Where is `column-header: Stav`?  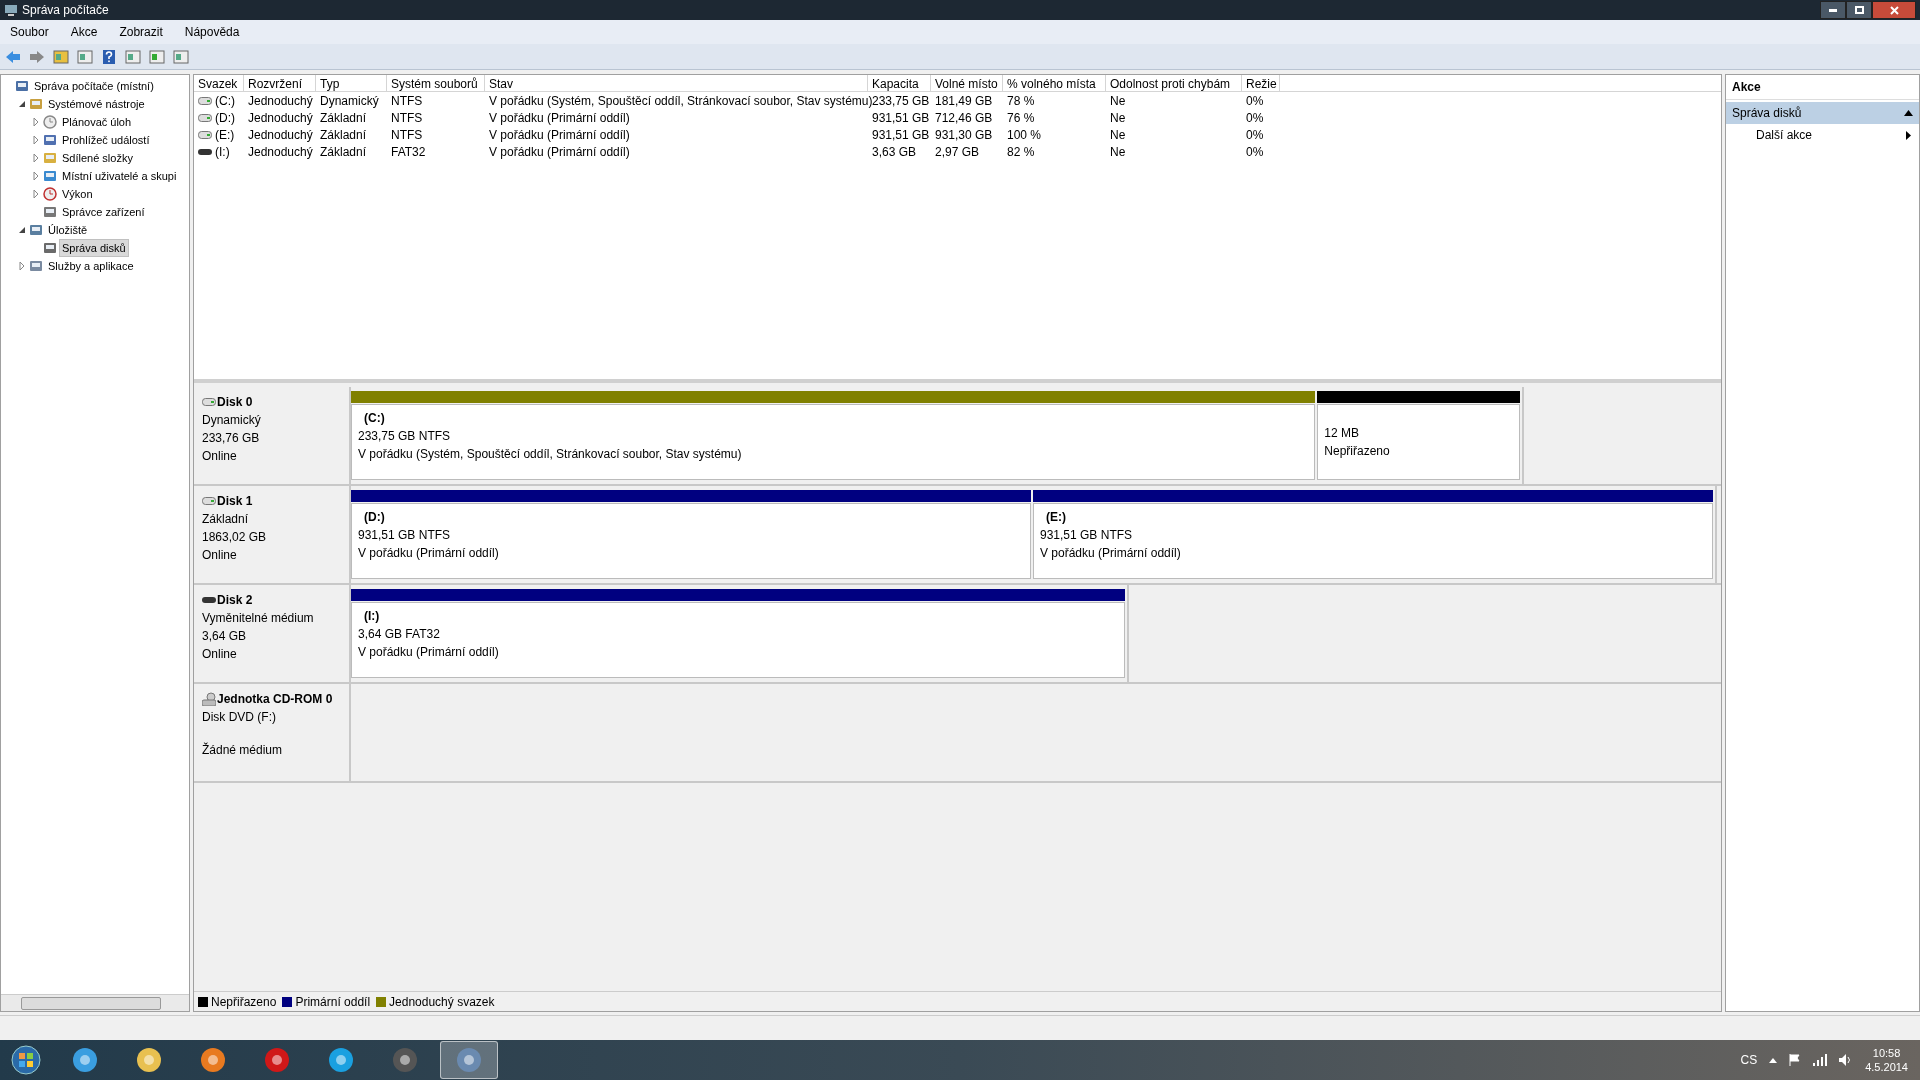
column-header: Stav is located at coordinates (676, 83).